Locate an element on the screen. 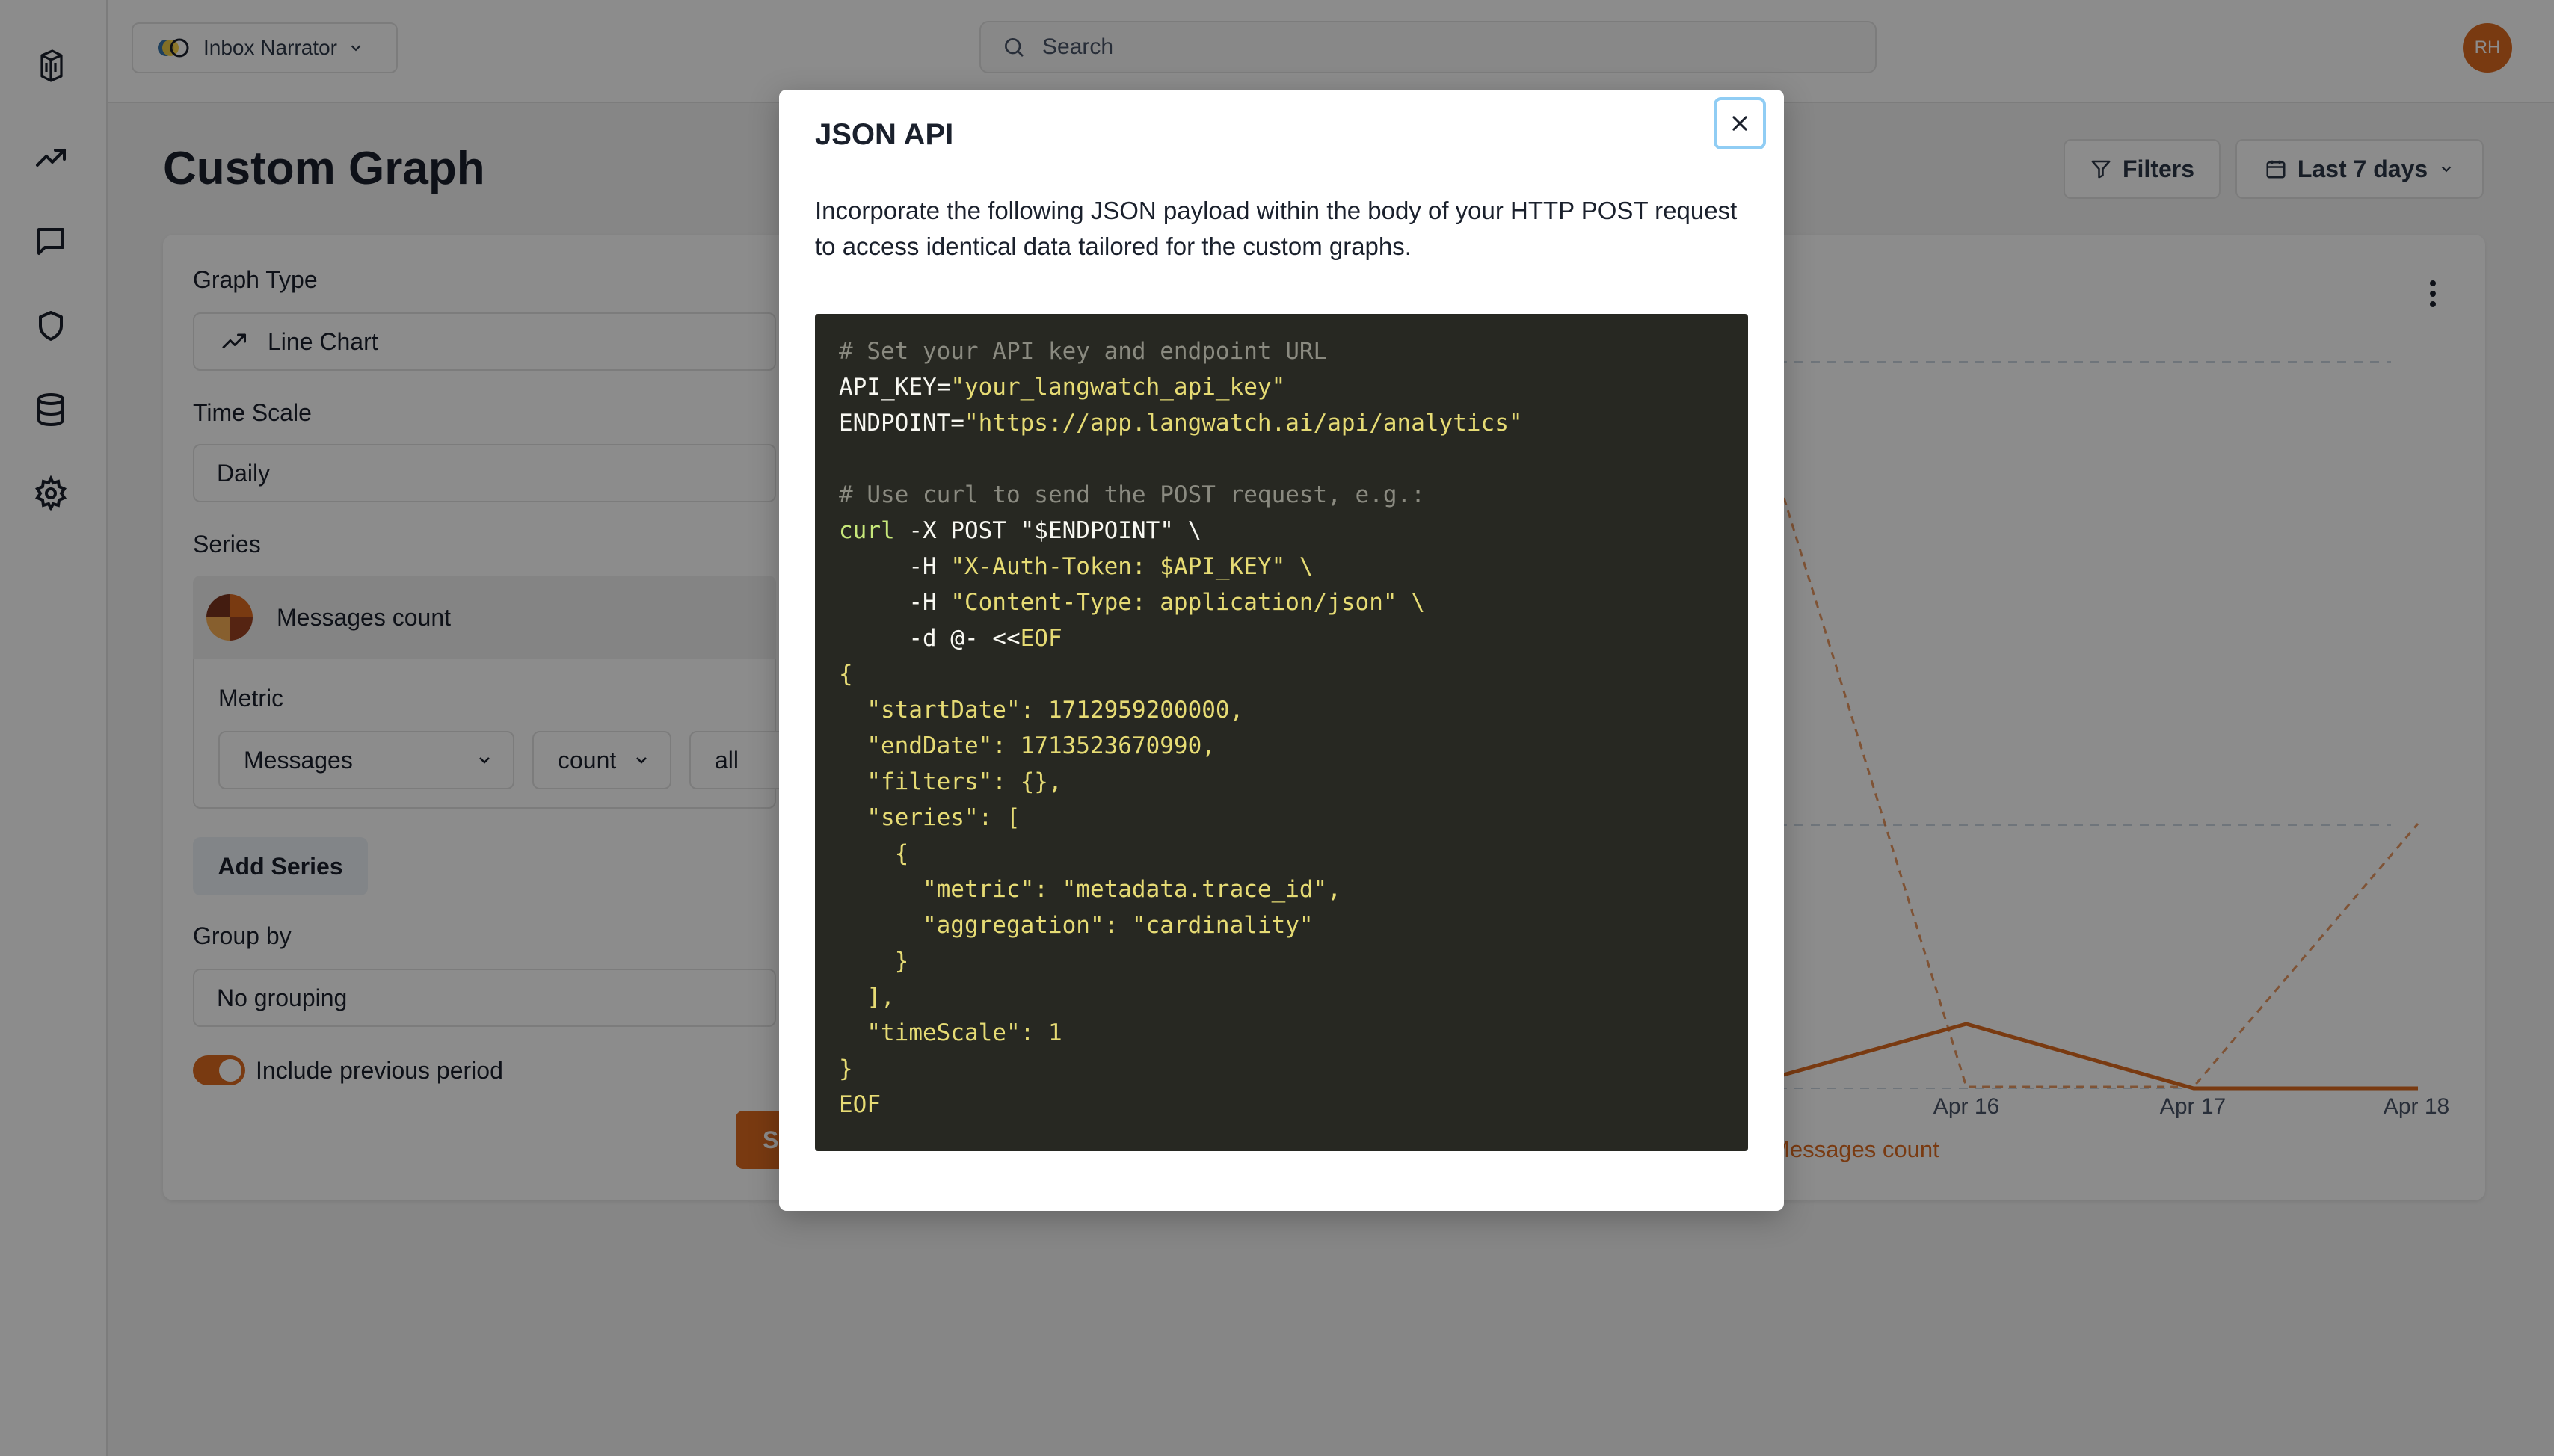 The image size is (2554, 1456). code-string: "Content-Type: application/json" \ is located at coordinates (1187, 602).